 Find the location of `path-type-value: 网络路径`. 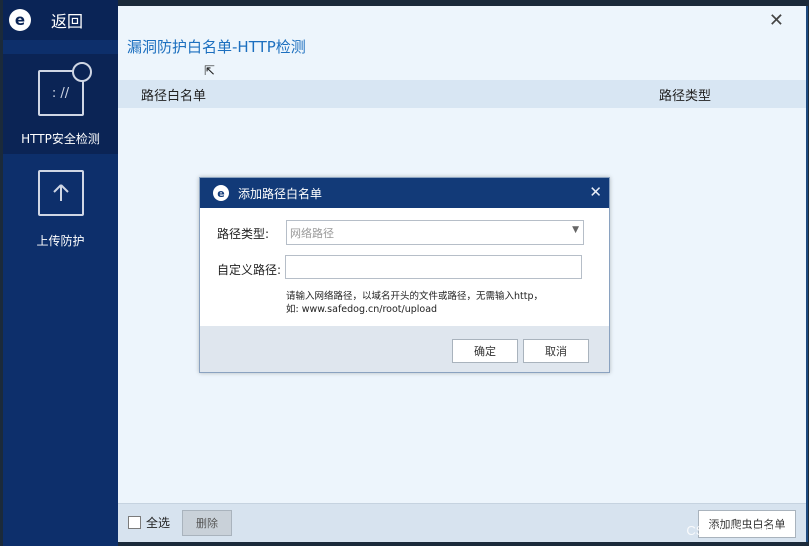

path-type-value: 网络路径 is located at coordinates (312, 233).